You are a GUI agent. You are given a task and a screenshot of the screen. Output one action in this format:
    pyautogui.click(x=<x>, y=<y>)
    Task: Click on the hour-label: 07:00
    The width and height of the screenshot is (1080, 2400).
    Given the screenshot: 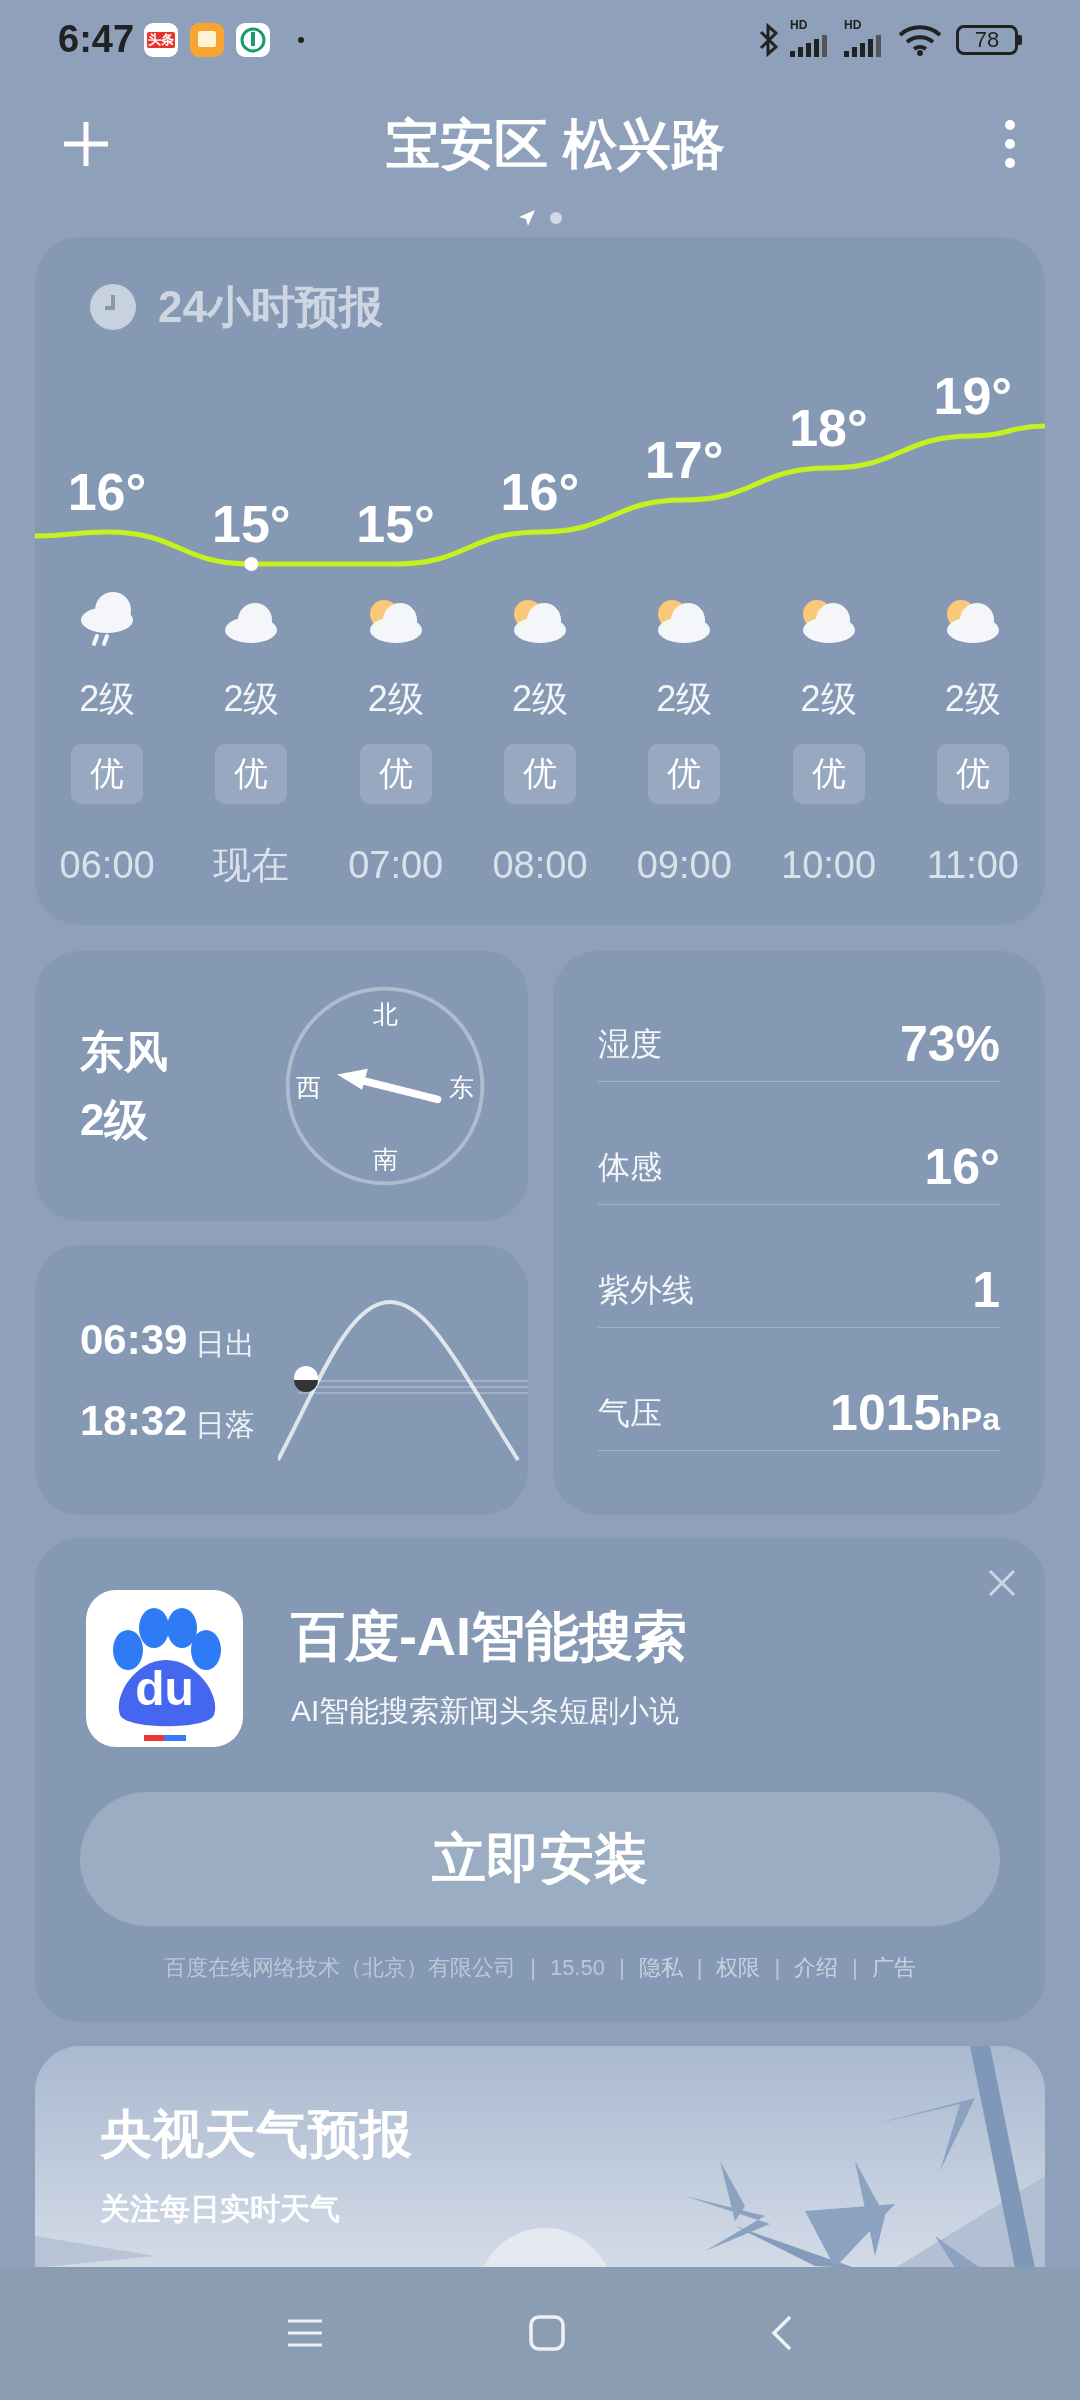 What is the action you would take?
    pyautogui.click(x=396, y=865)
    